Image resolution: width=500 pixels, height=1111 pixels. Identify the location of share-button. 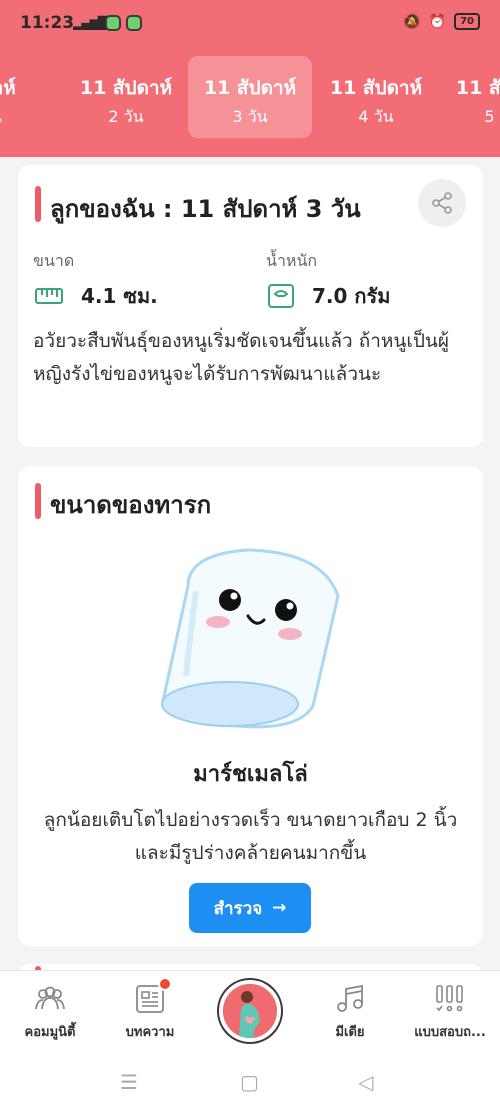
(442, 203).